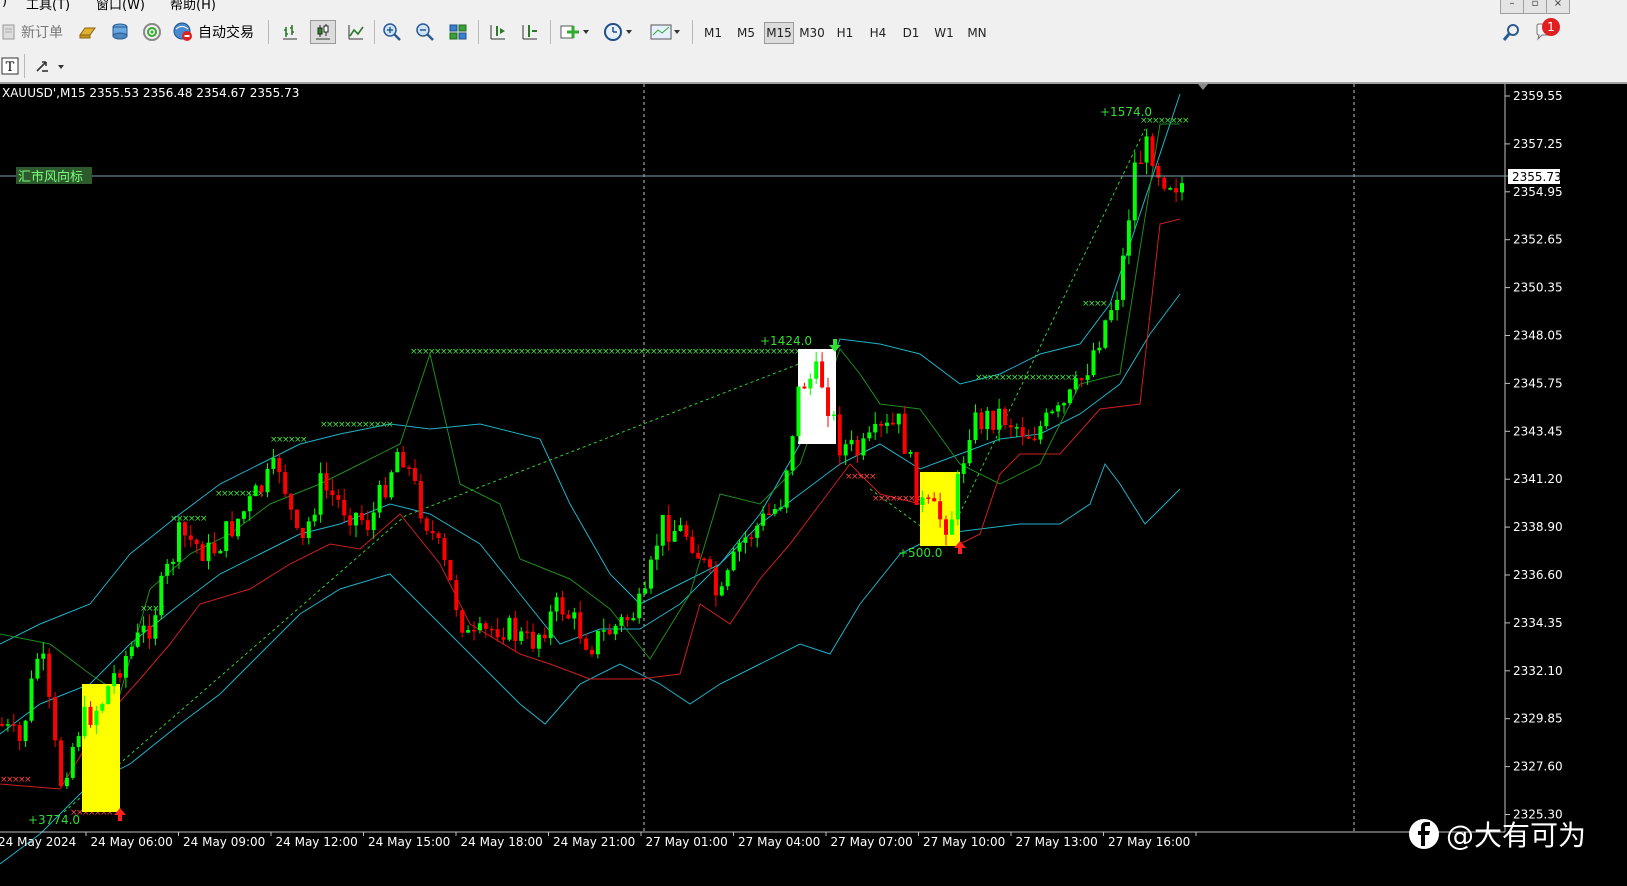  I want to click on indicators-dropdown-button, so click(574, 32).